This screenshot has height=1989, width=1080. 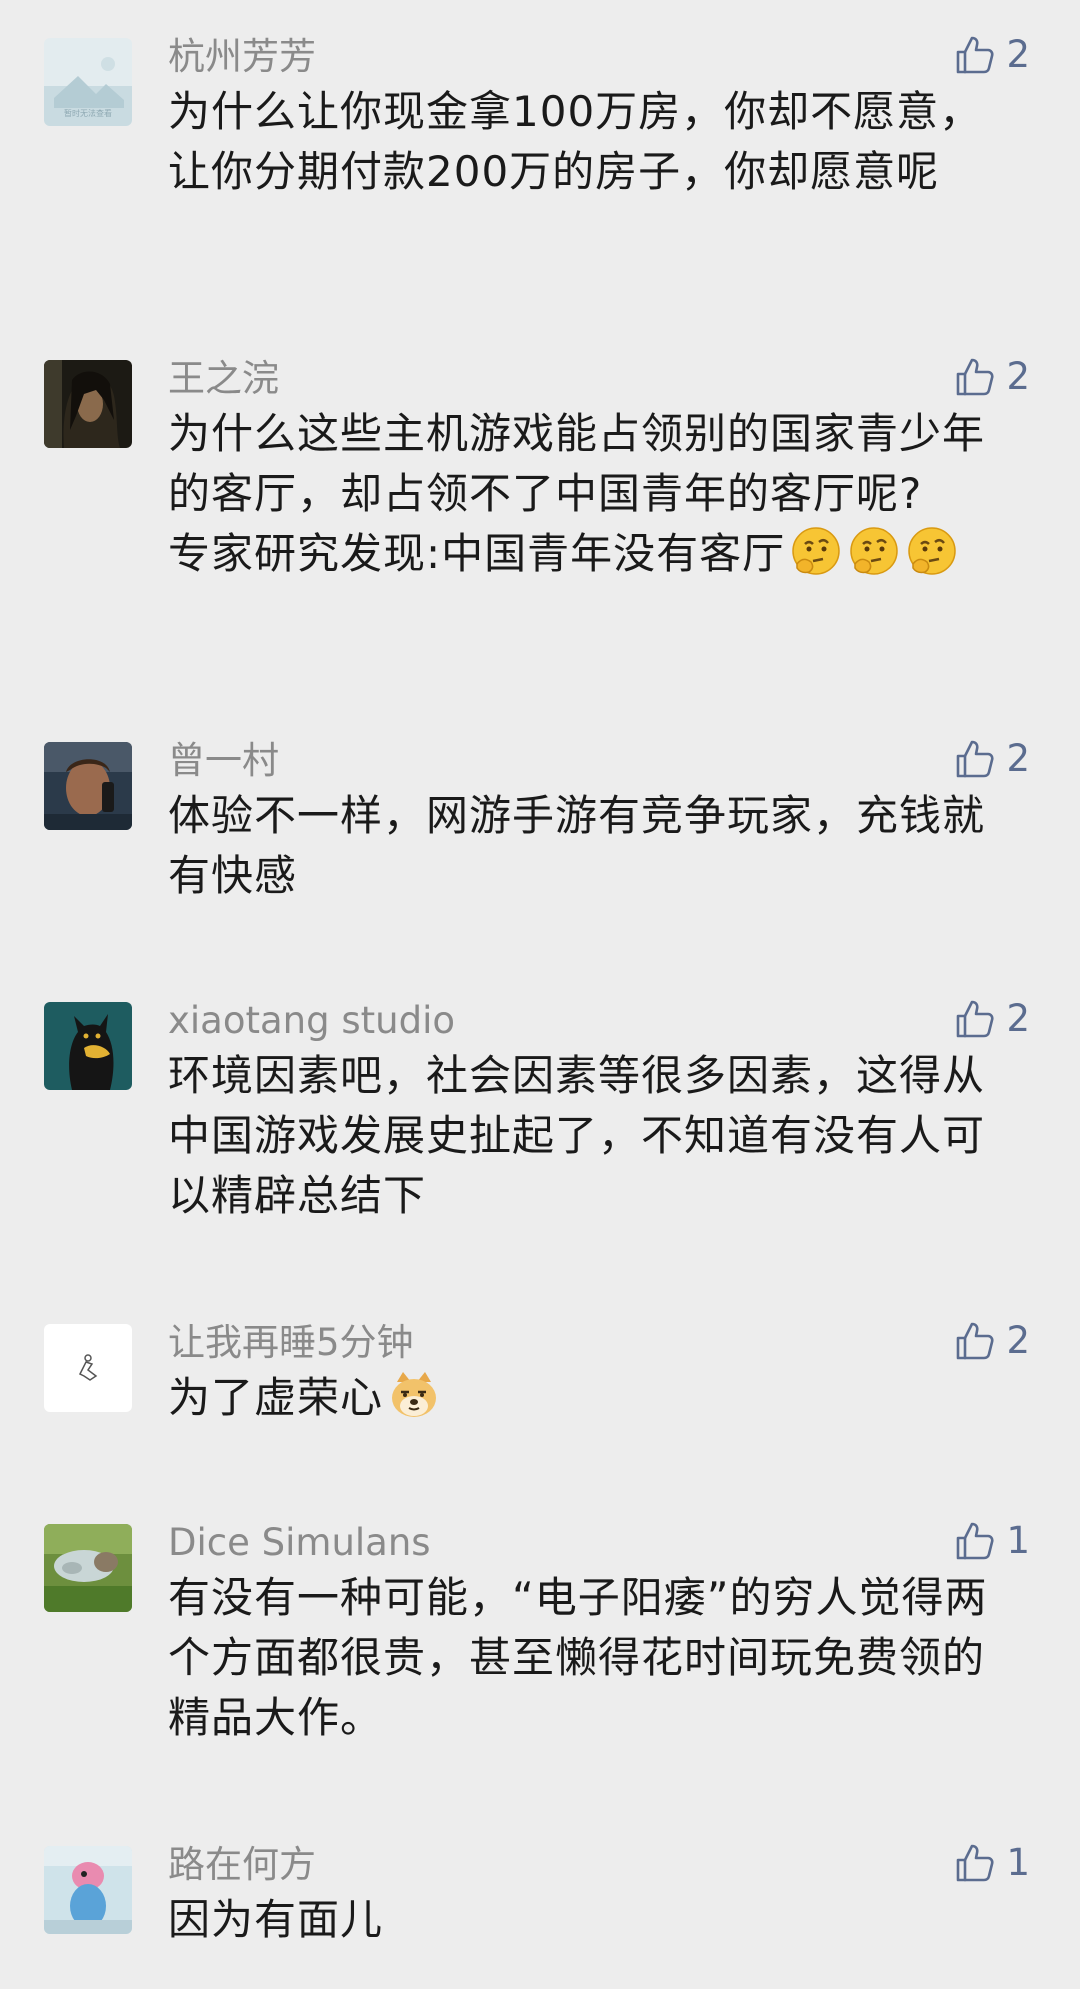 I want to click on comment-text: 体验不一样，网游手游有竞争玩家，充钱就有快感, so click(x=593, y=846).